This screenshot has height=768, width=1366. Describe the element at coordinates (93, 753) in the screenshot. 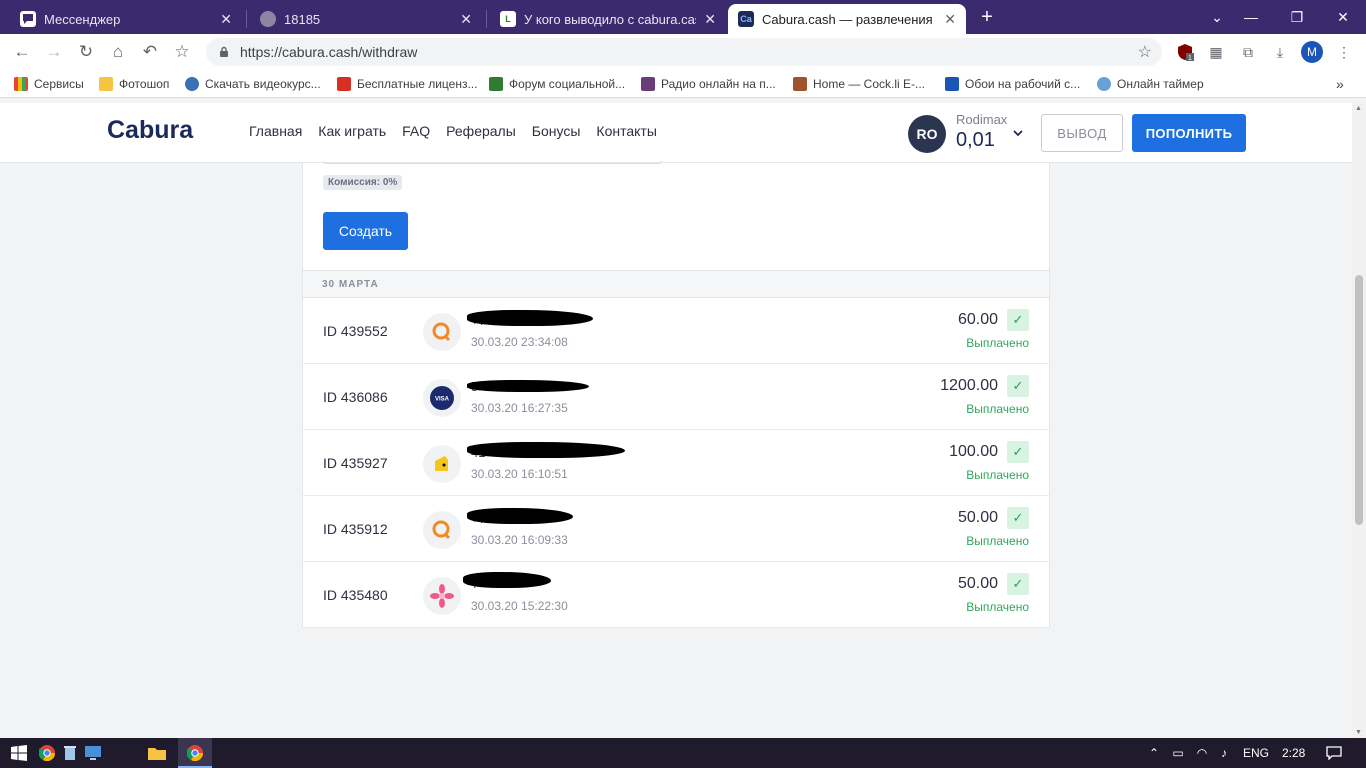

I see `this-pc-icon` at that location.